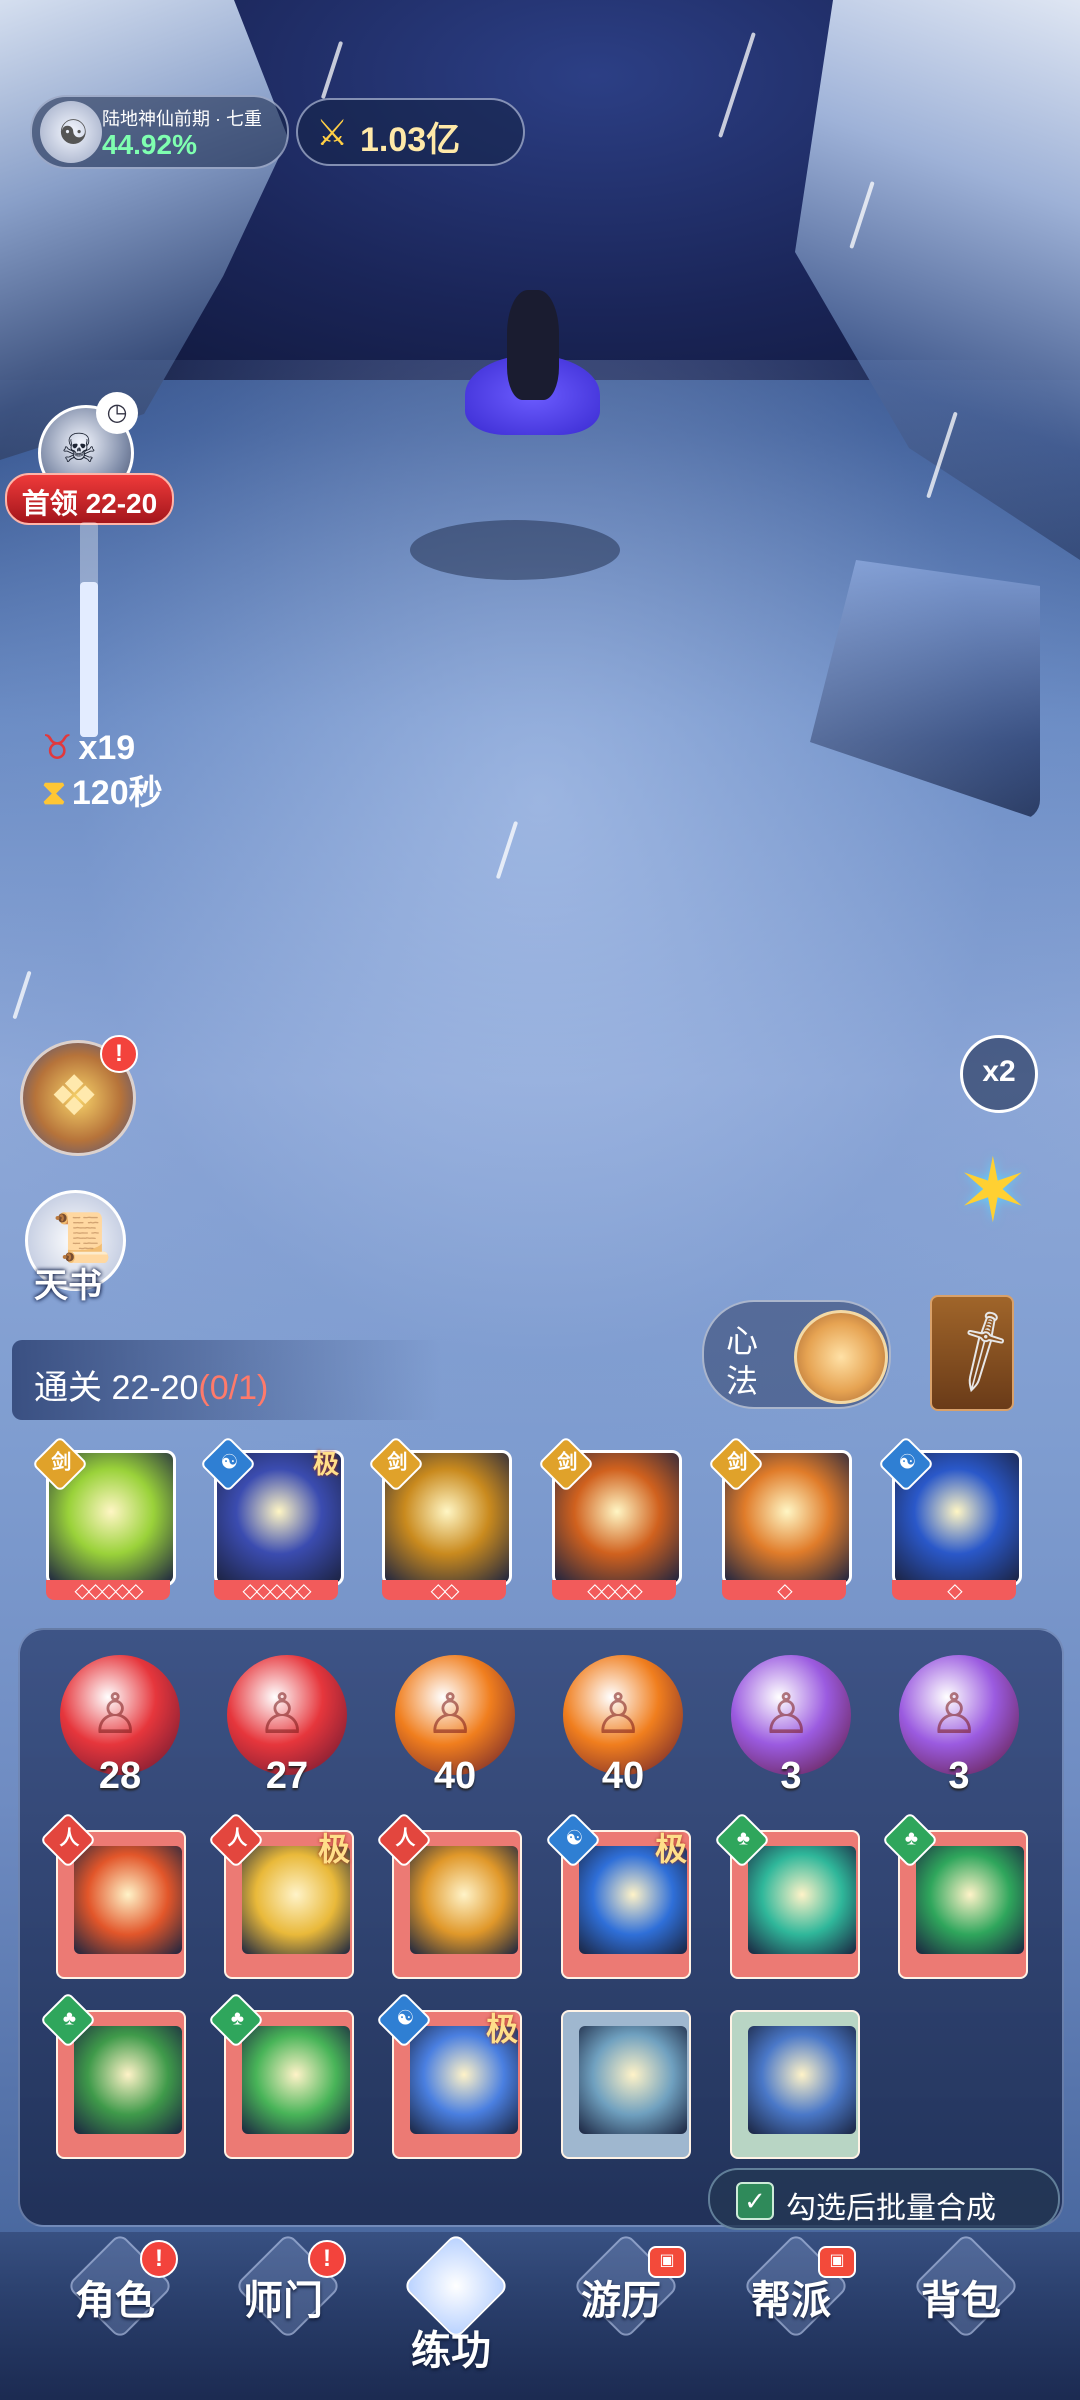 Image resolution: width=1080 pixels, height=2400 pixels. What do you see at coordinates (120, 1776) in the screenshot?
I see `disciple-orb-count: 28` at bounding box center [120, 1776].